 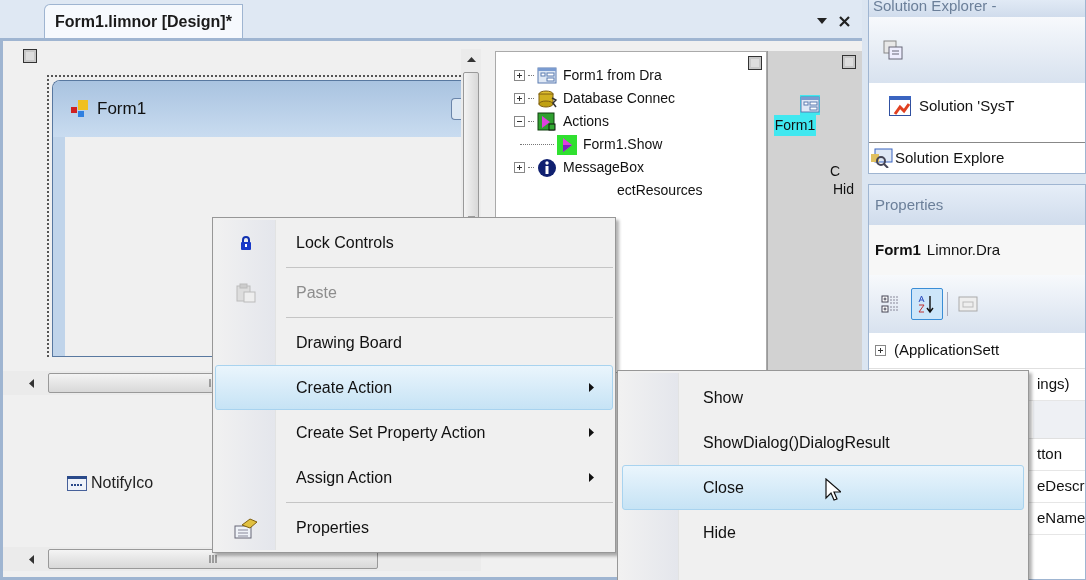 I want to click on object-type: Limnor.Dra, so click(x=963, y=249).